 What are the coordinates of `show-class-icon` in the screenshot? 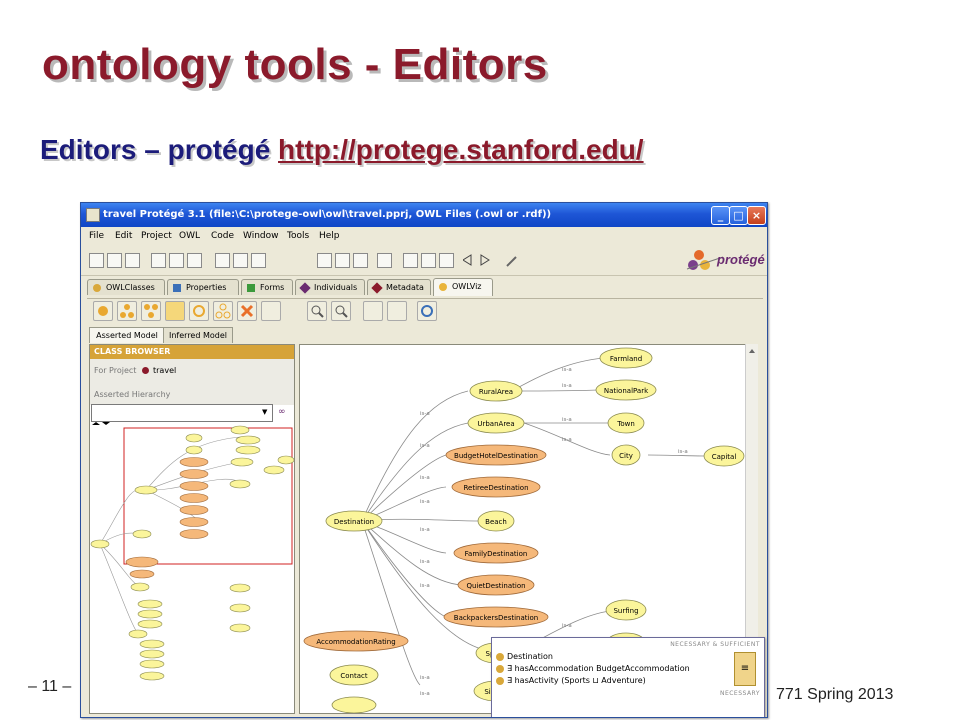 It's located at (103, 311).